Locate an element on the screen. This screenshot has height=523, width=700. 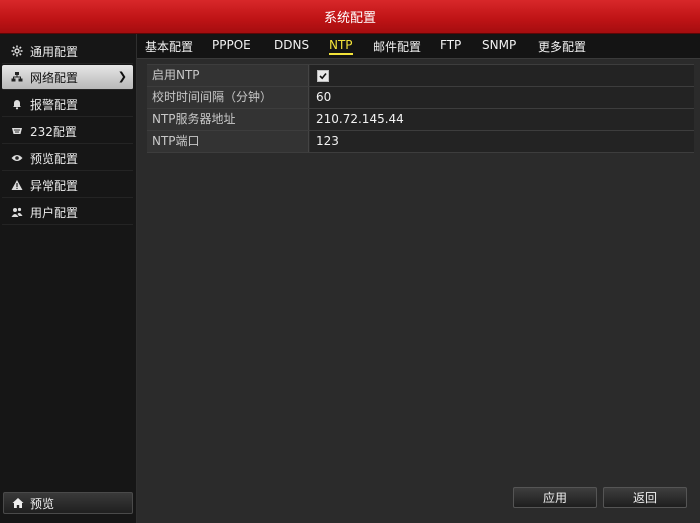
ntp-server-row: NTP服务器地址 210.72.145.44 is located at coordinates (420, 120).